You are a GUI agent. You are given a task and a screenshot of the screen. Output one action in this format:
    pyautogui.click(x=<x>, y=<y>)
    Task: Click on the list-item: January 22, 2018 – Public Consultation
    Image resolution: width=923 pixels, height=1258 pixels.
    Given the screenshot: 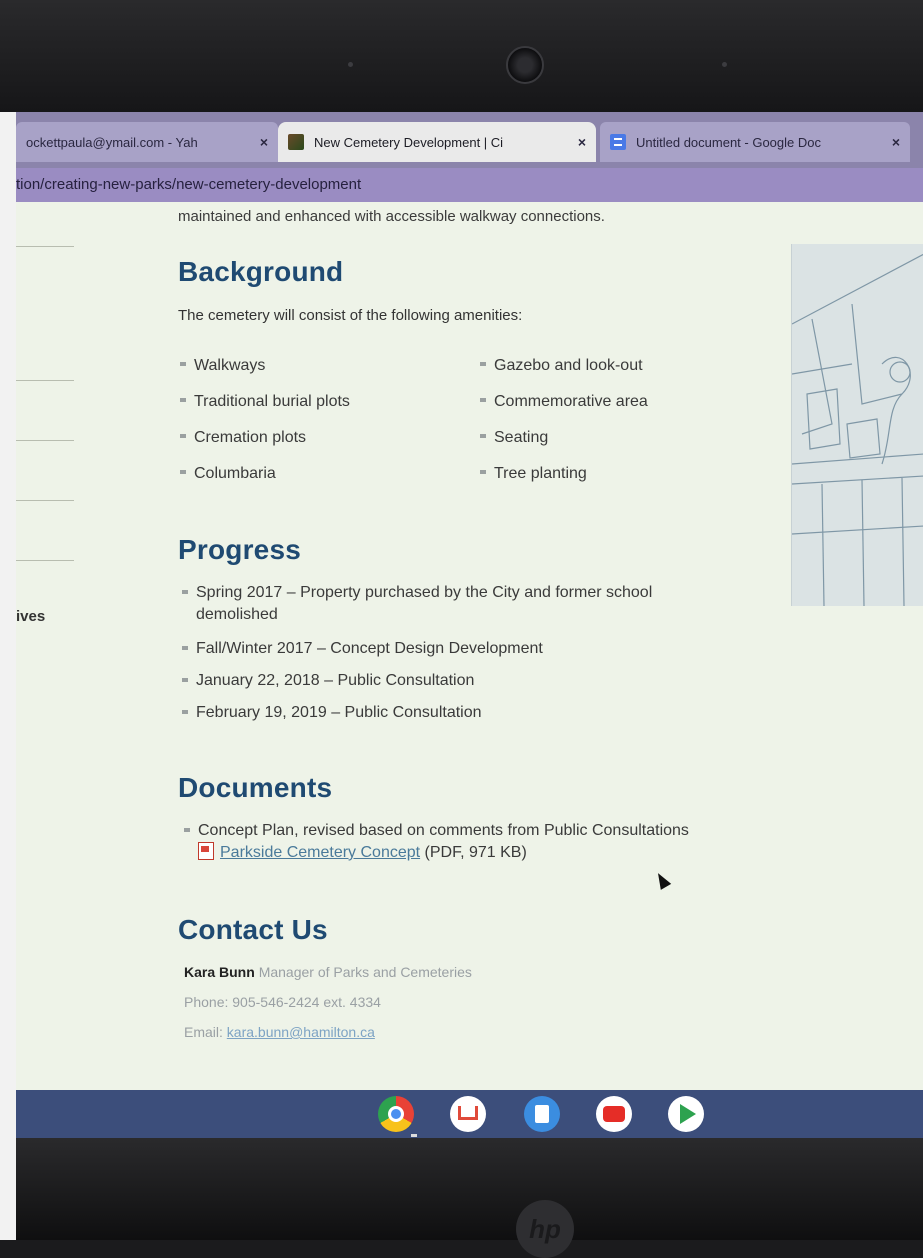 What is the action you would take?
    pyautogui.click(x=417, y=686)
    